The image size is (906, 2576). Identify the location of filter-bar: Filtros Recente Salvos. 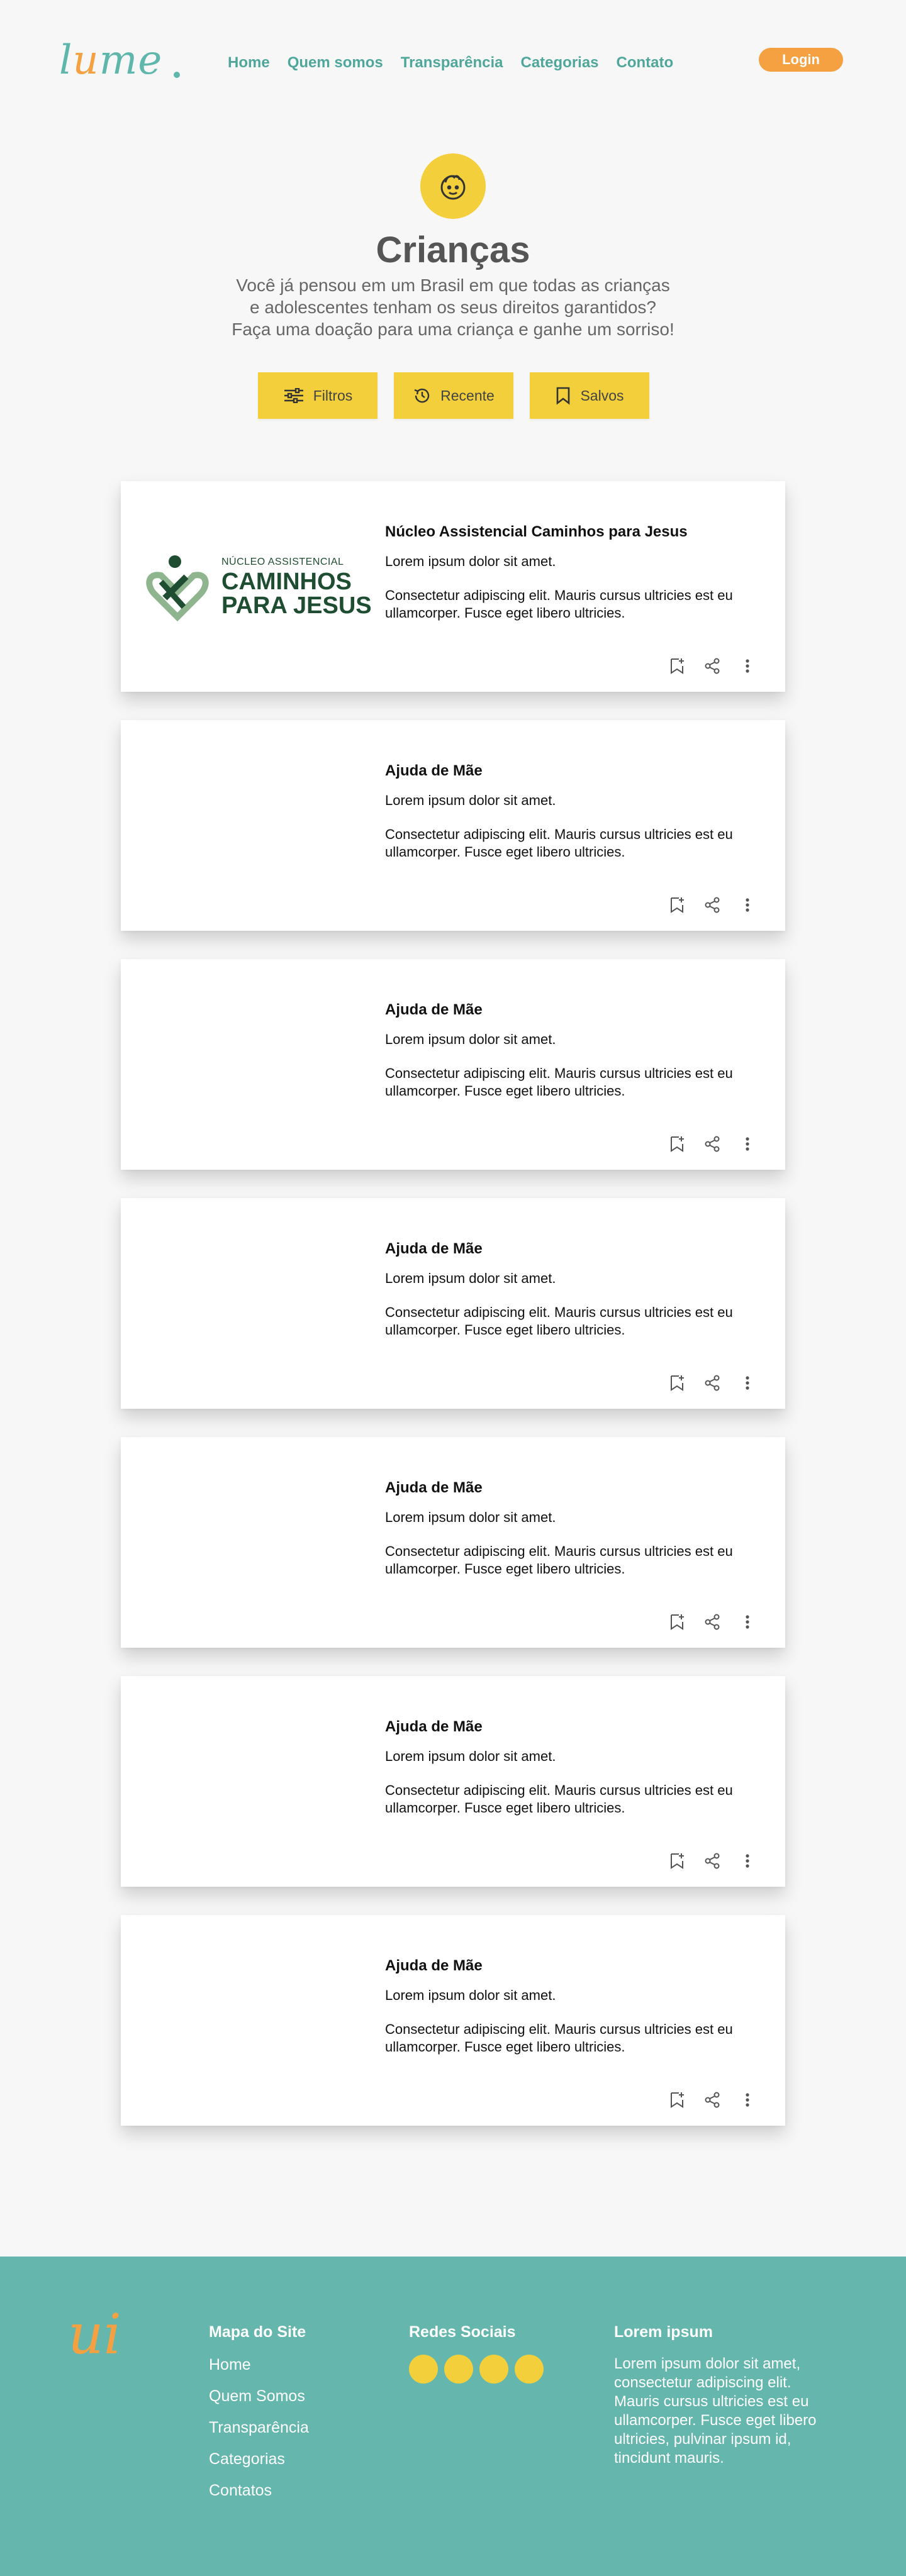
(453, 395).